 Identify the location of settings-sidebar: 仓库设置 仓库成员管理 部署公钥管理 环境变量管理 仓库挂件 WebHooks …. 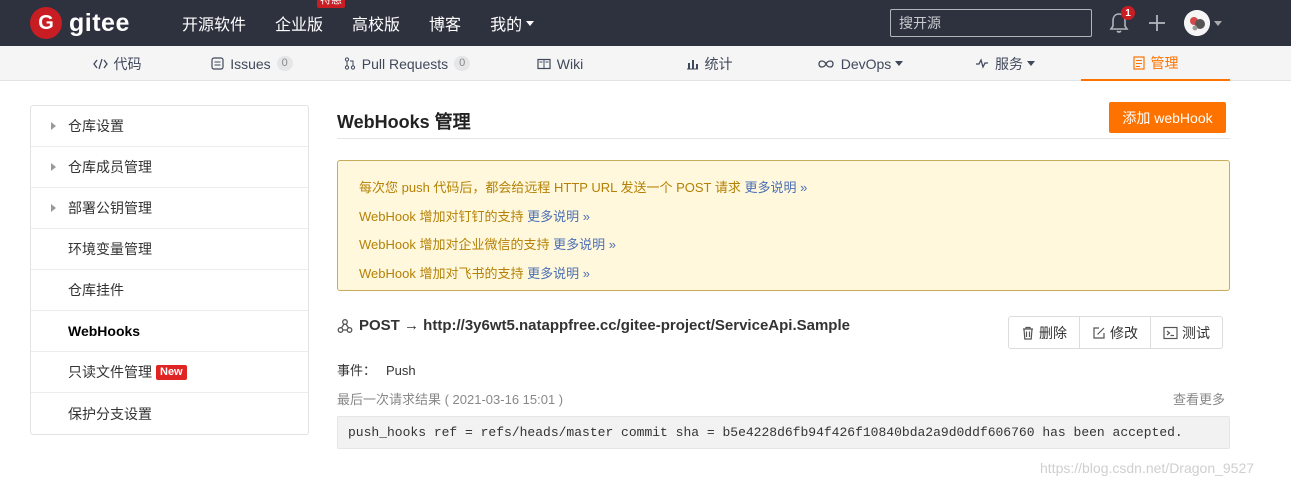
(169, 270).